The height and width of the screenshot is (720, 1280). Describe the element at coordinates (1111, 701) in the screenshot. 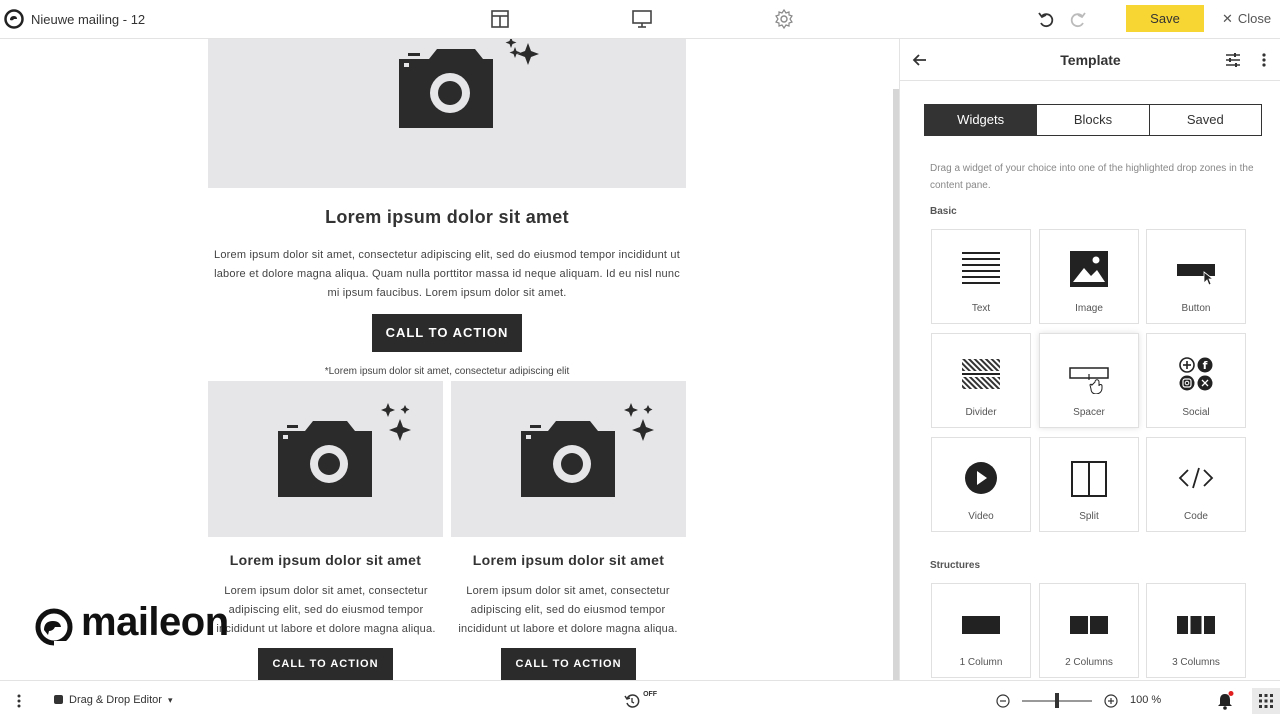

I see `zoom-in-icon` at that location.